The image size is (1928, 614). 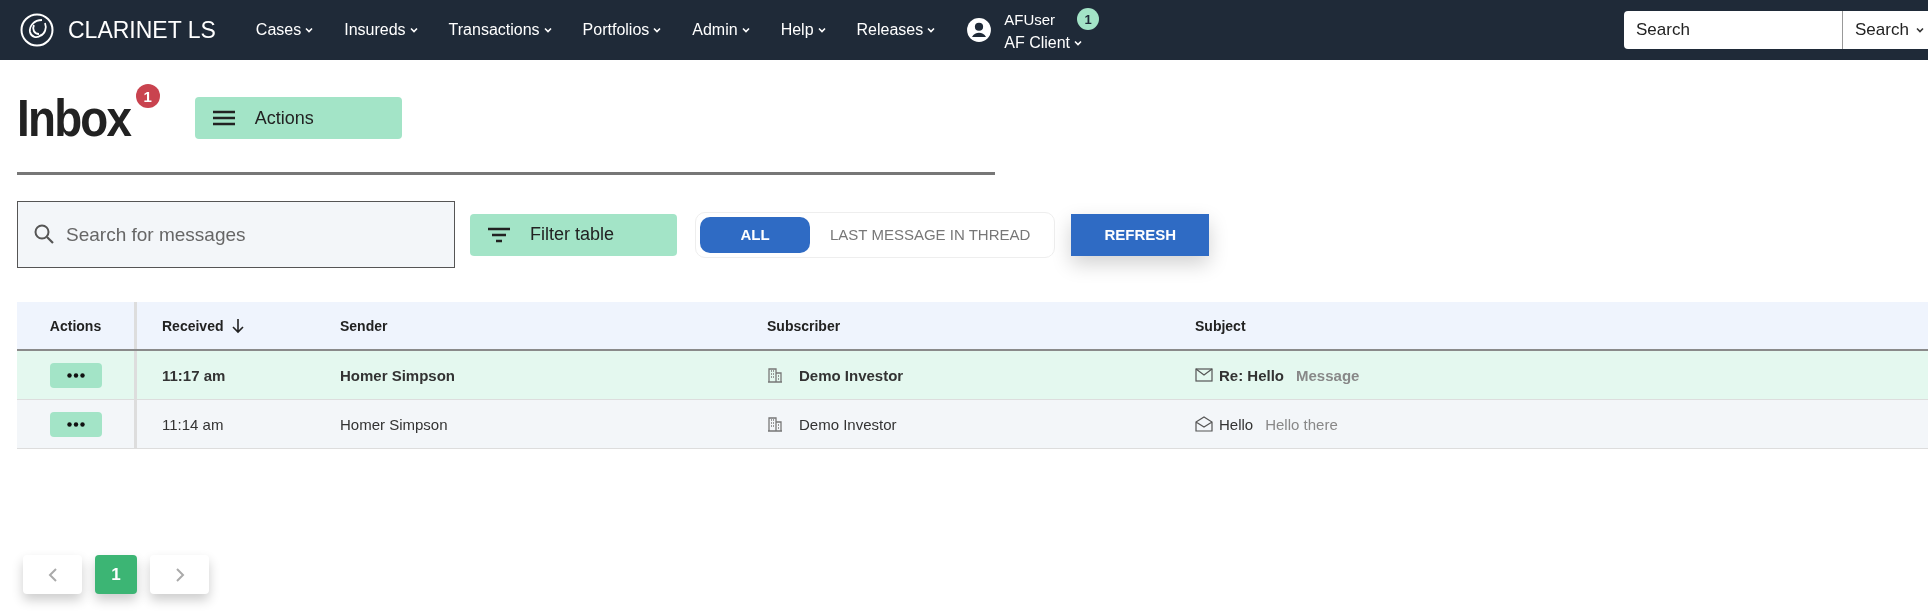 I want to click on open-envelope-icon, so click(x=1204, y=424).